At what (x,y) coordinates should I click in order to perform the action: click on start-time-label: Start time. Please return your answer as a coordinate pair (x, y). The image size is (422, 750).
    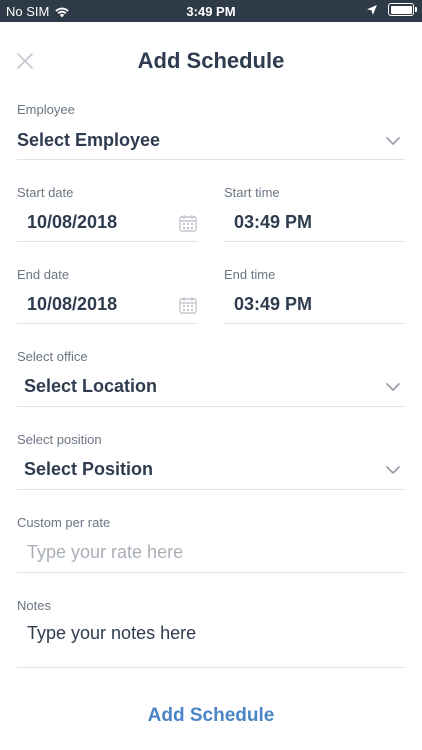
    Looking at the image, I should click on (252, 192).